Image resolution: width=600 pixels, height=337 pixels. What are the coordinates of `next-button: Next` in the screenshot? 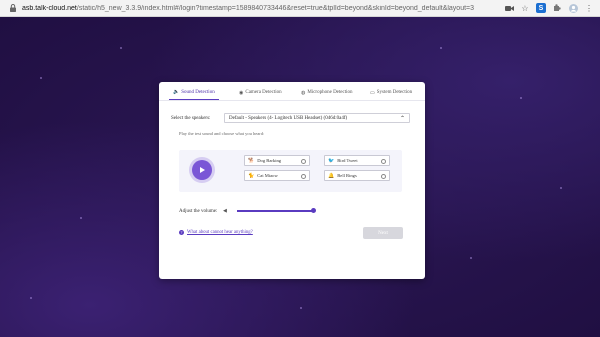 It's located at (383, 233).